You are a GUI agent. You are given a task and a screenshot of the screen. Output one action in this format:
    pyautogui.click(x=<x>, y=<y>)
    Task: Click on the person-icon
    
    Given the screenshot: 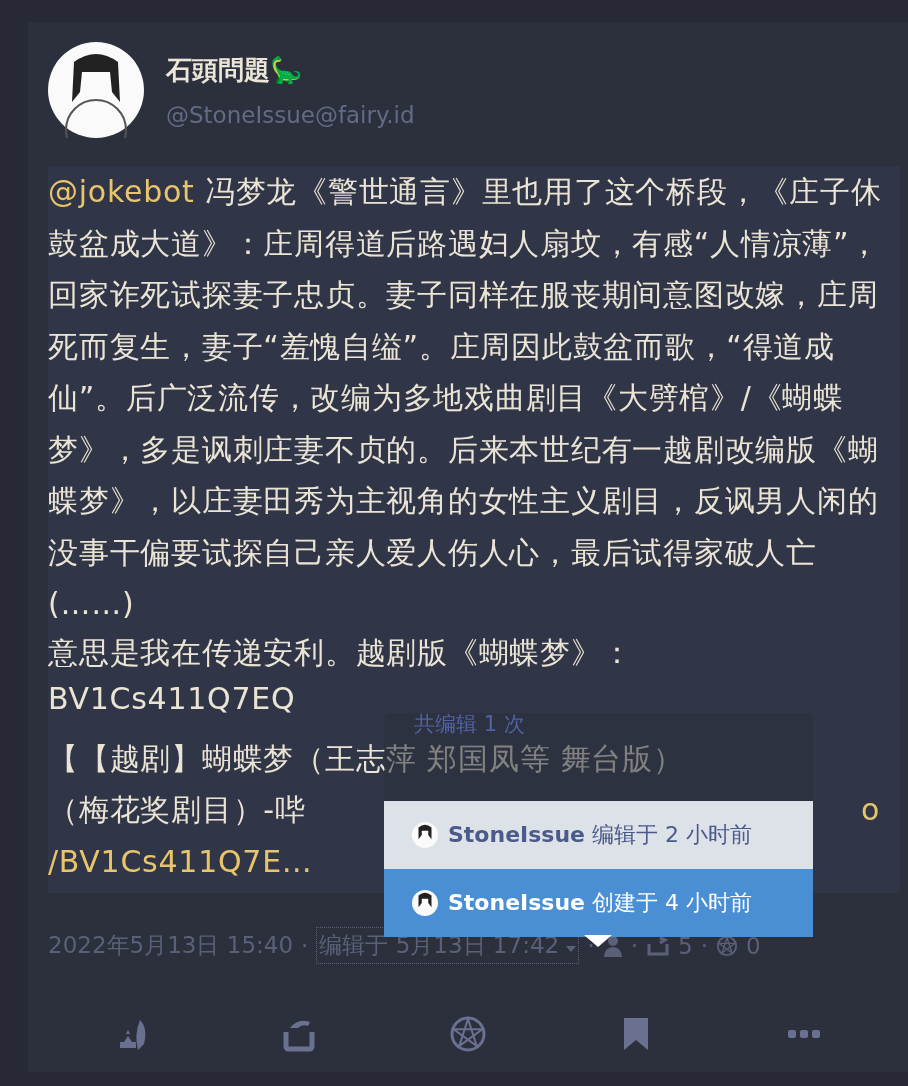 What is the action you would take?
    pyautogui.click(x=612, y=945)
    